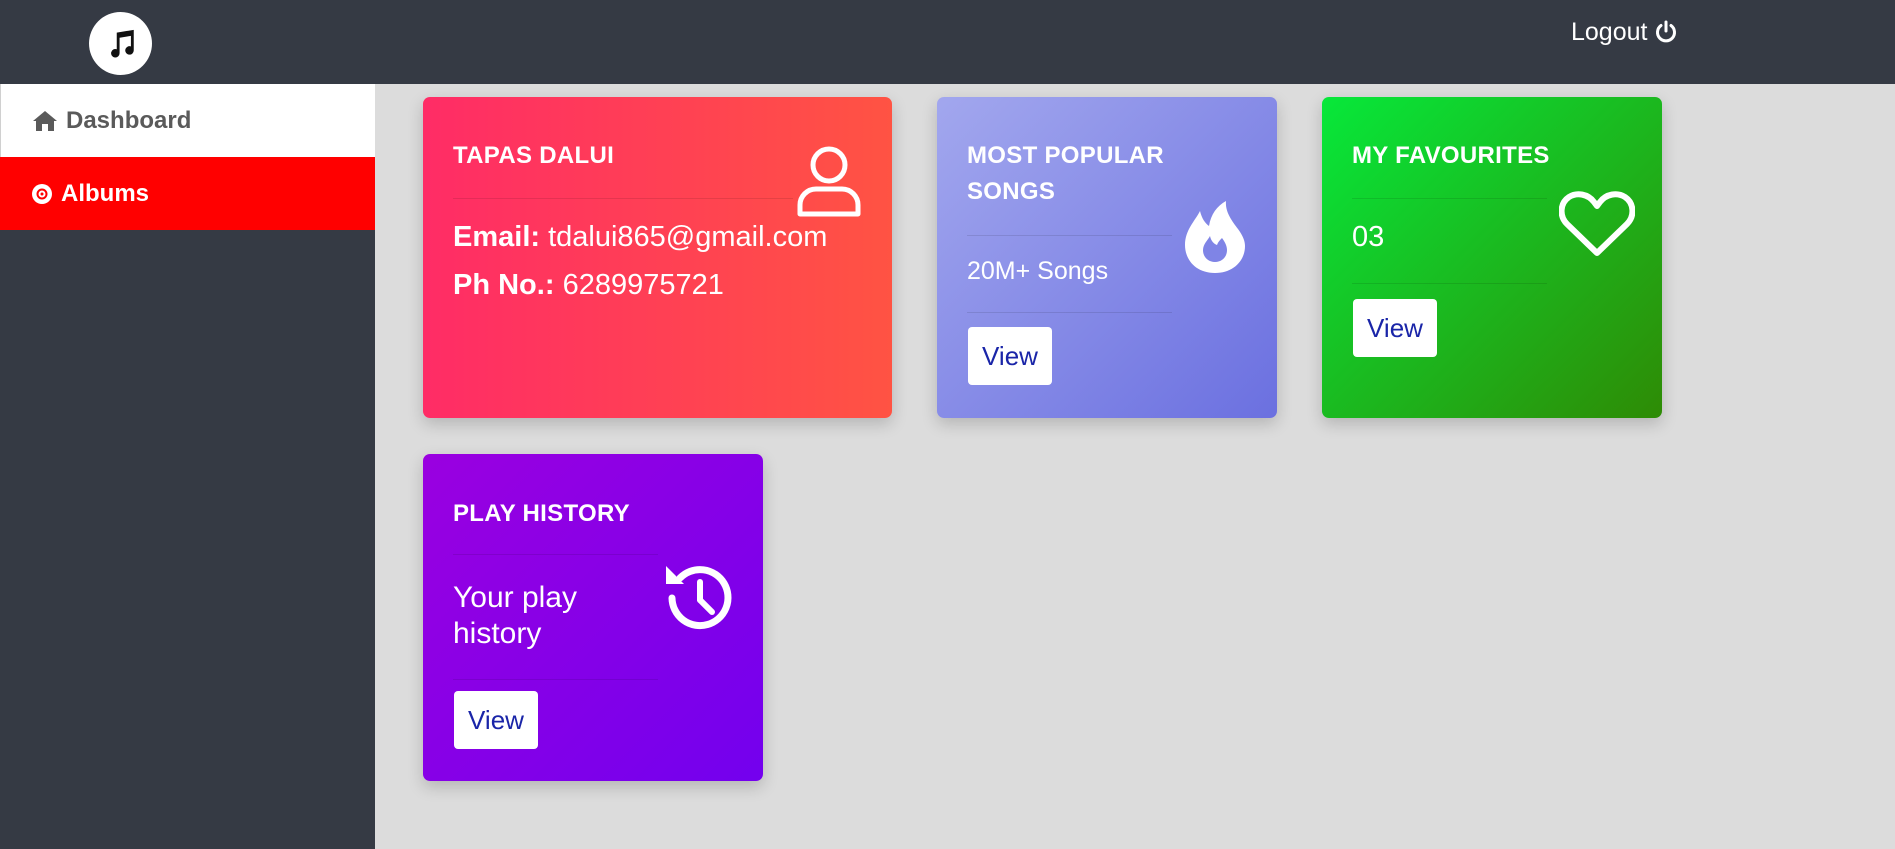  What do you see at coordinates (1666, 31) in the screenshot?
I see `power-icon` at bounding box center [1666, 31].